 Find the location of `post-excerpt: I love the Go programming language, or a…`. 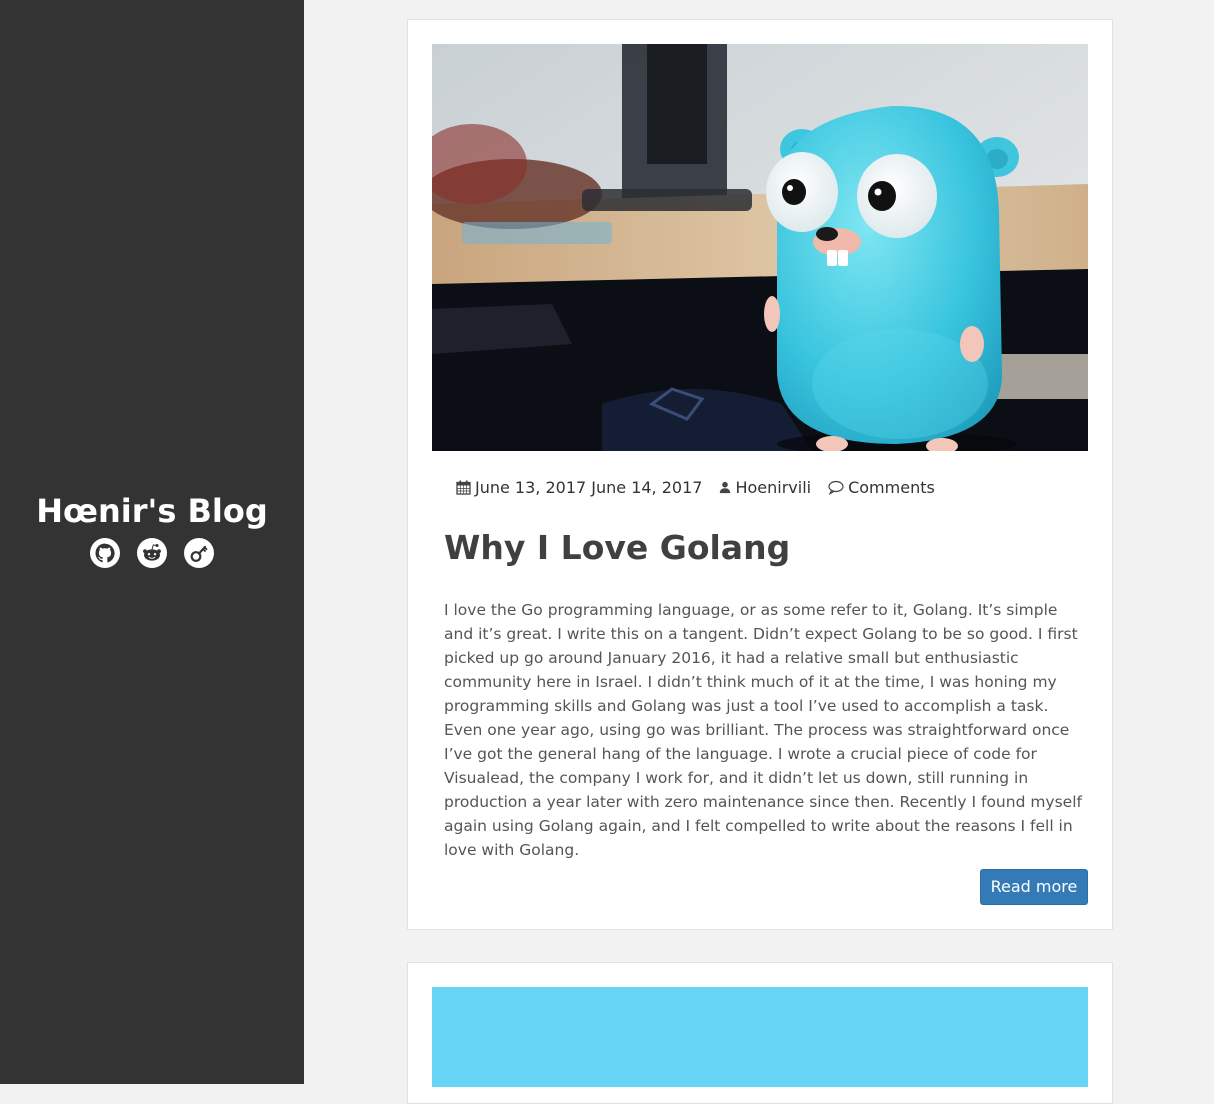

post-excerpt: I love the Go programming language, or a… is located at coordinates (763, 730).